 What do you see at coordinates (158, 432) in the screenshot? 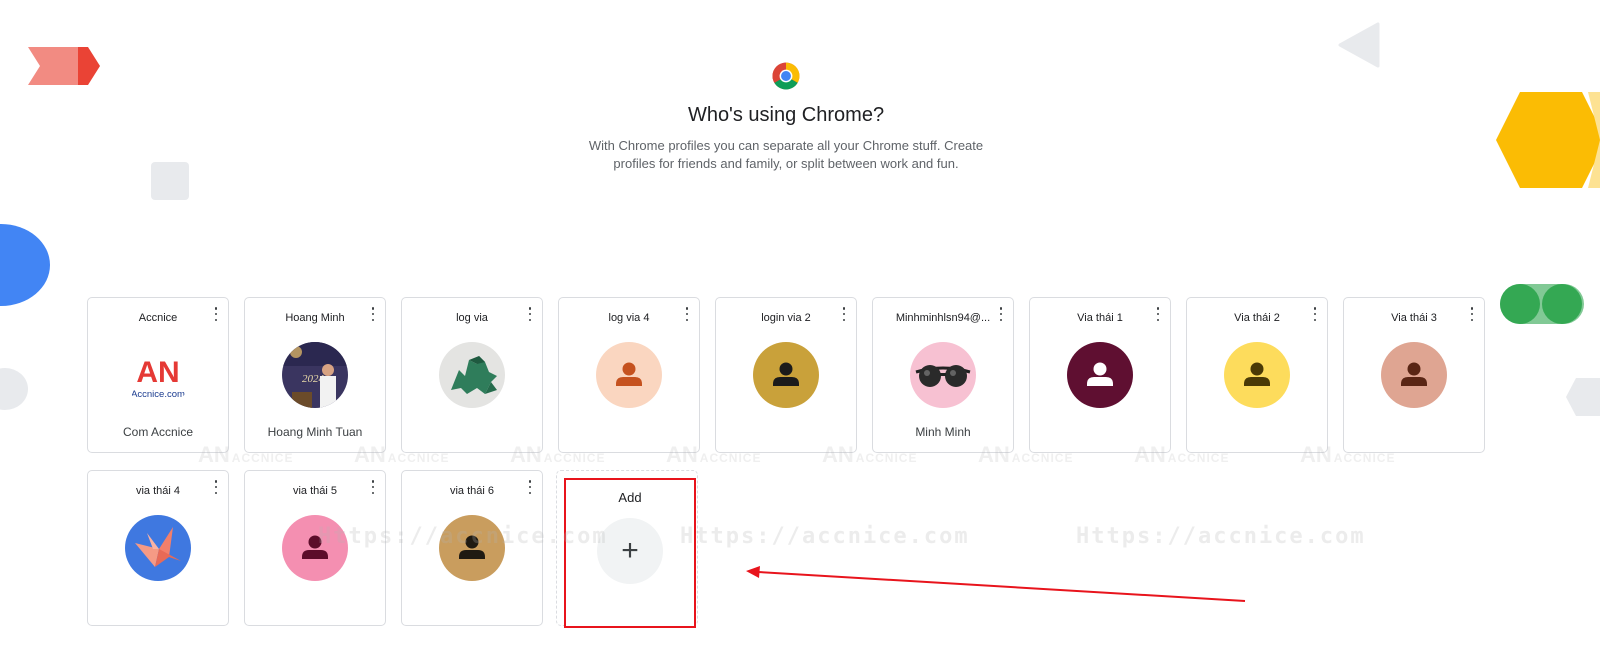
I see `profile-full-name: Com Accnice` at bounding box center [158, 432].